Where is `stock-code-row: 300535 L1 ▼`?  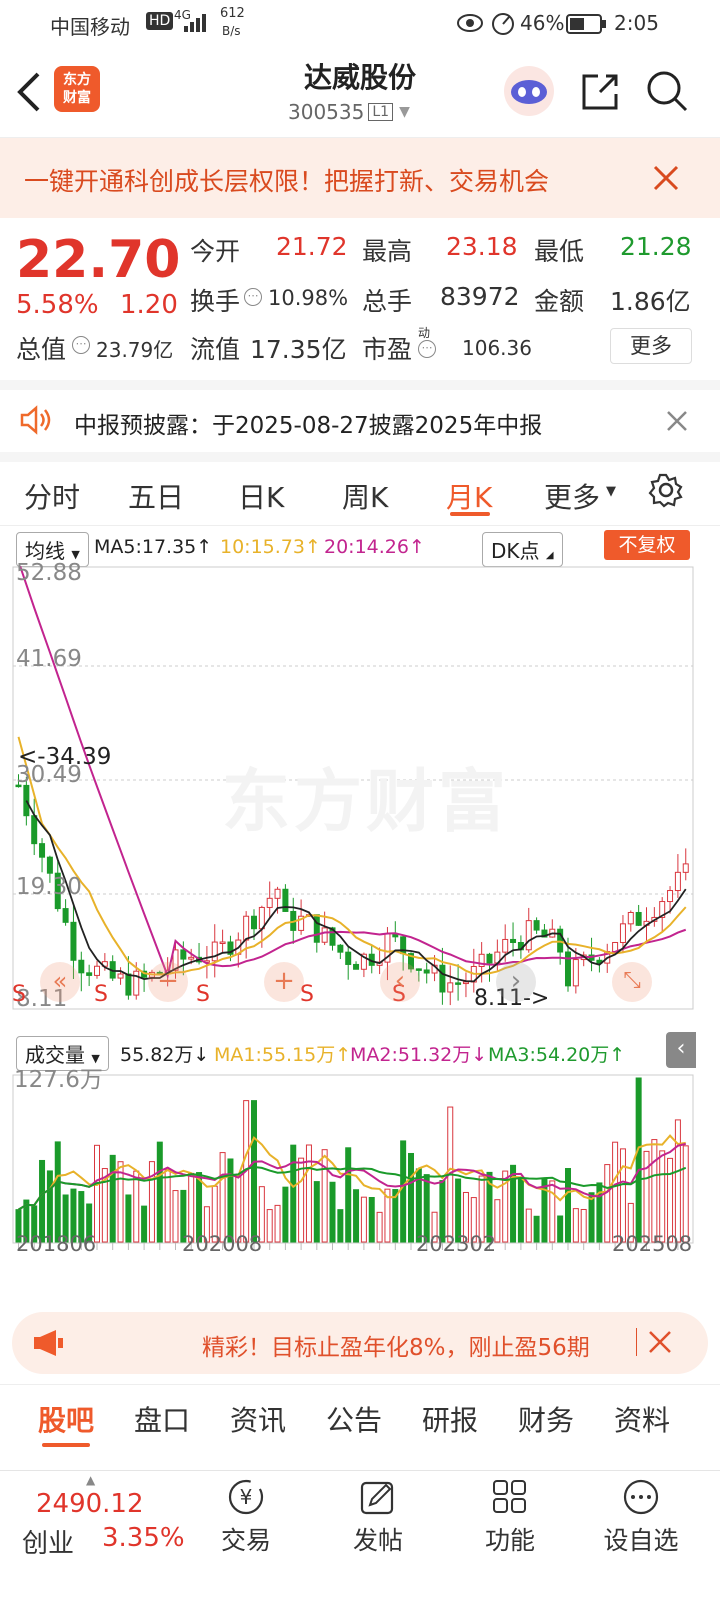
stock-code-row: 300535 L1 ▼ is located at coordinates (349, 112).